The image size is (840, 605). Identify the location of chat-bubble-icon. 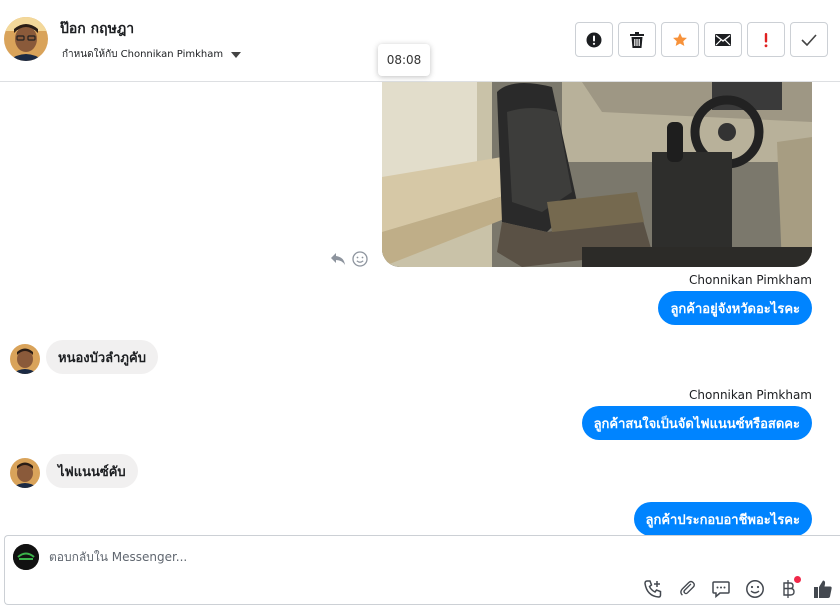
(721, 590).